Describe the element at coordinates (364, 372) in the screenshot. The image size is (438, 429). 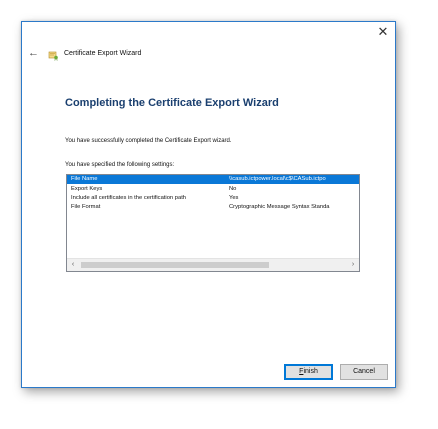
I see `cancel-button: Cancel` at that location.